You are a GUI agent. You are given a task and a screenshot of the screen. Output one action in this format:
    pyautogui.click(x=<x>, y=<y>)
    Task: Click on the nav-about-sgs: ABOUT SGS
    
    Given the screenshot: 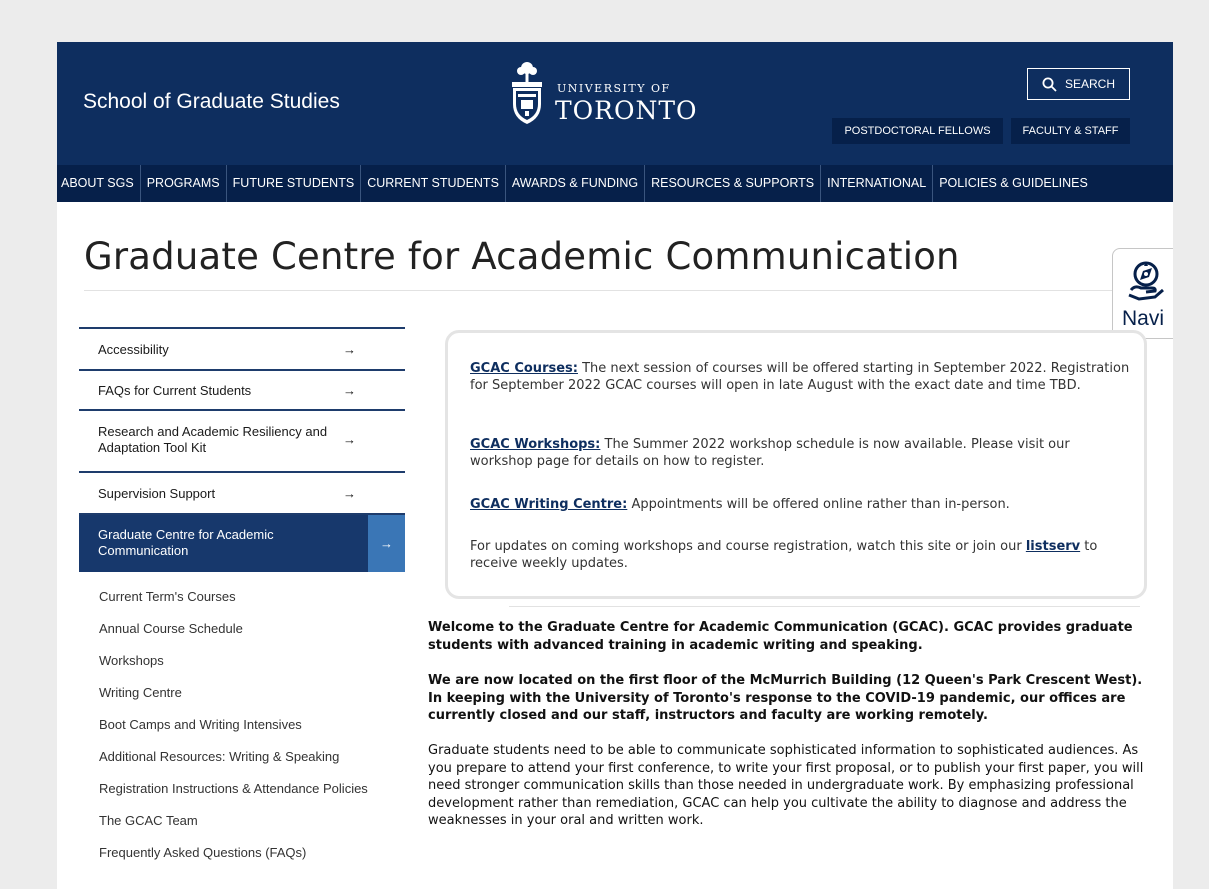 What is the action you would take?
    pyautogui.click(x=99, y=183)
    